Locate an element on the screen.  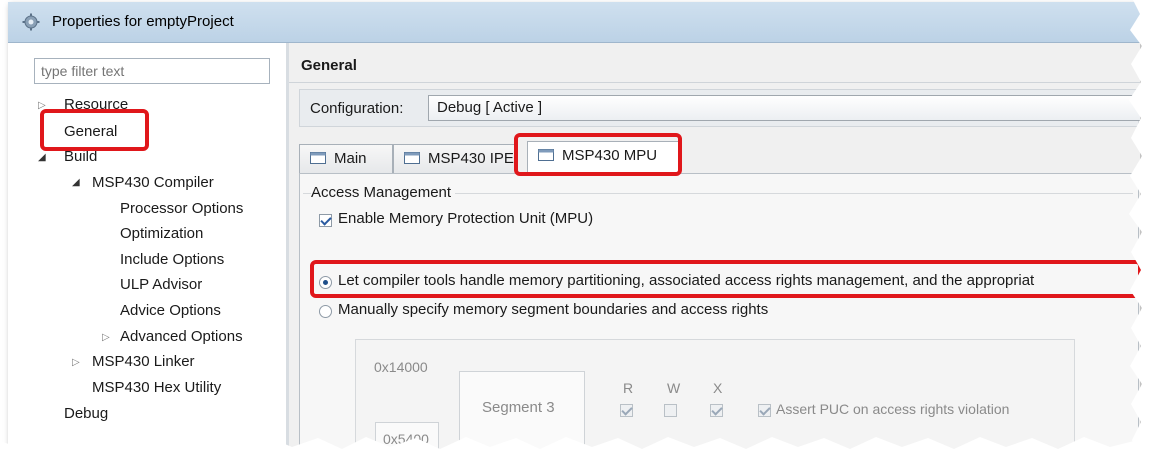
execute-column-label: X is located at coordinates (718, 388).